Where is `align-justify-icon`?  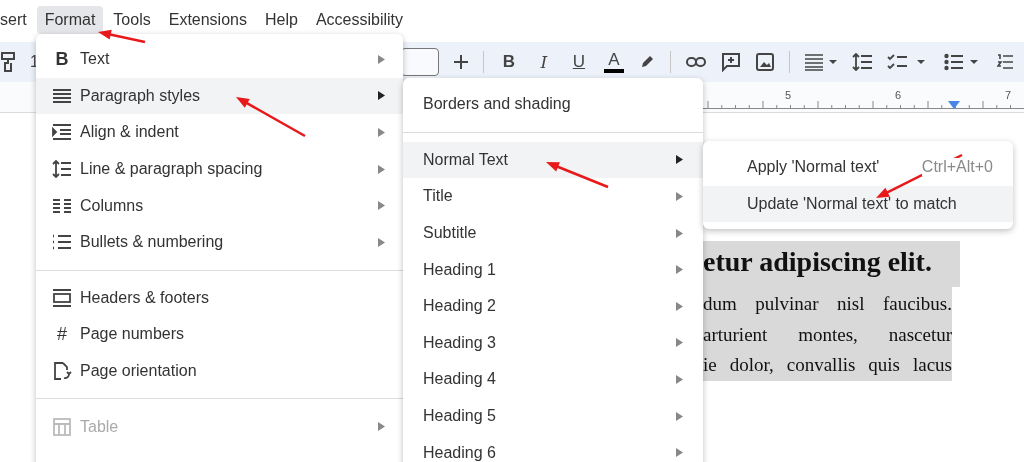
align-justify-icon is located at coordinates (820, 62).